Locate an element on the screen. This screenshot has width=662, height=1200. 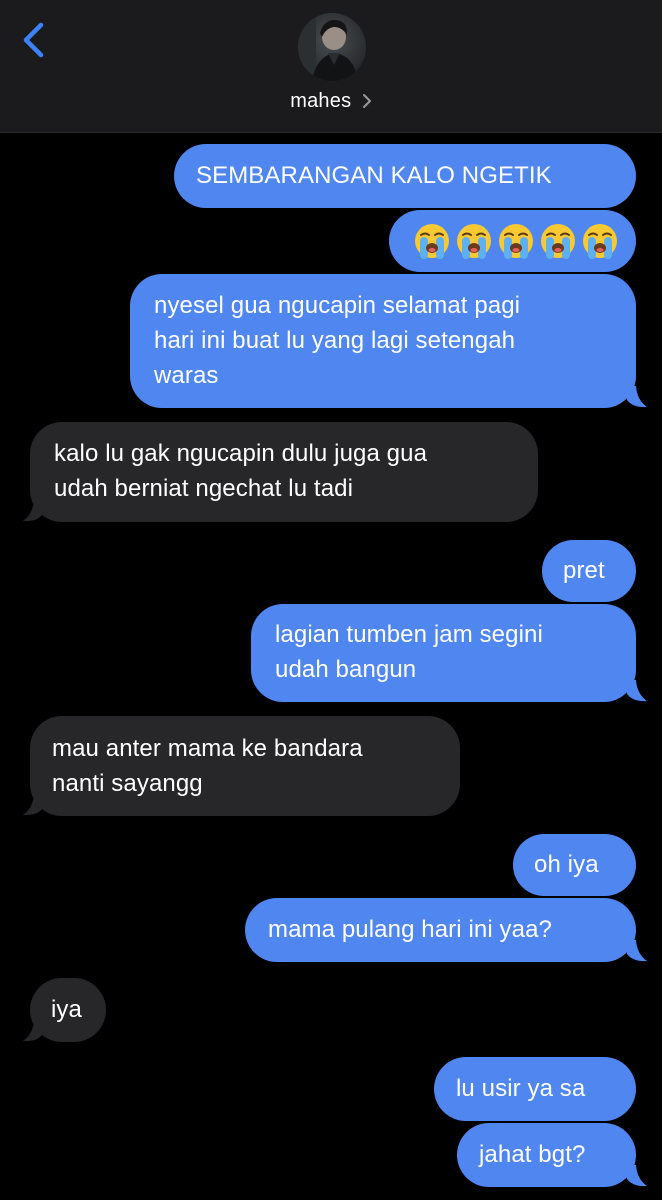
message-bubble-outgoing: lagian tumben jam segini udah bangun is located at coordinates (443, 653).